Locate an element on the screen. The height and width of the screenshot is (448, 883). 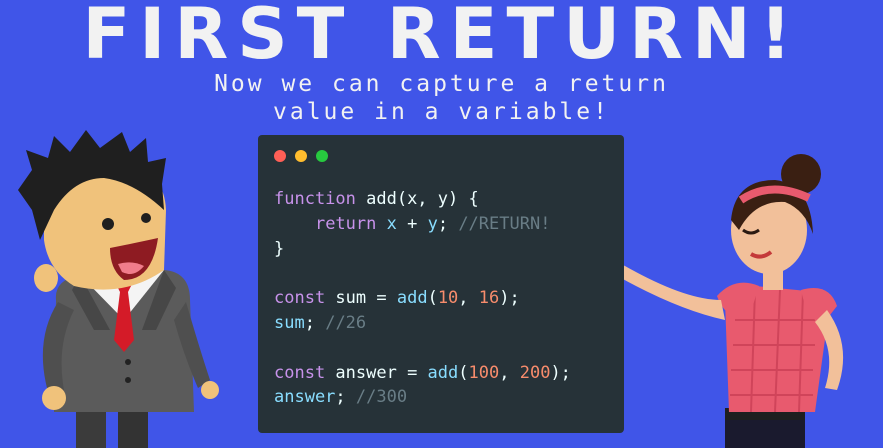
window-controls is located at coordinates (301, 156).